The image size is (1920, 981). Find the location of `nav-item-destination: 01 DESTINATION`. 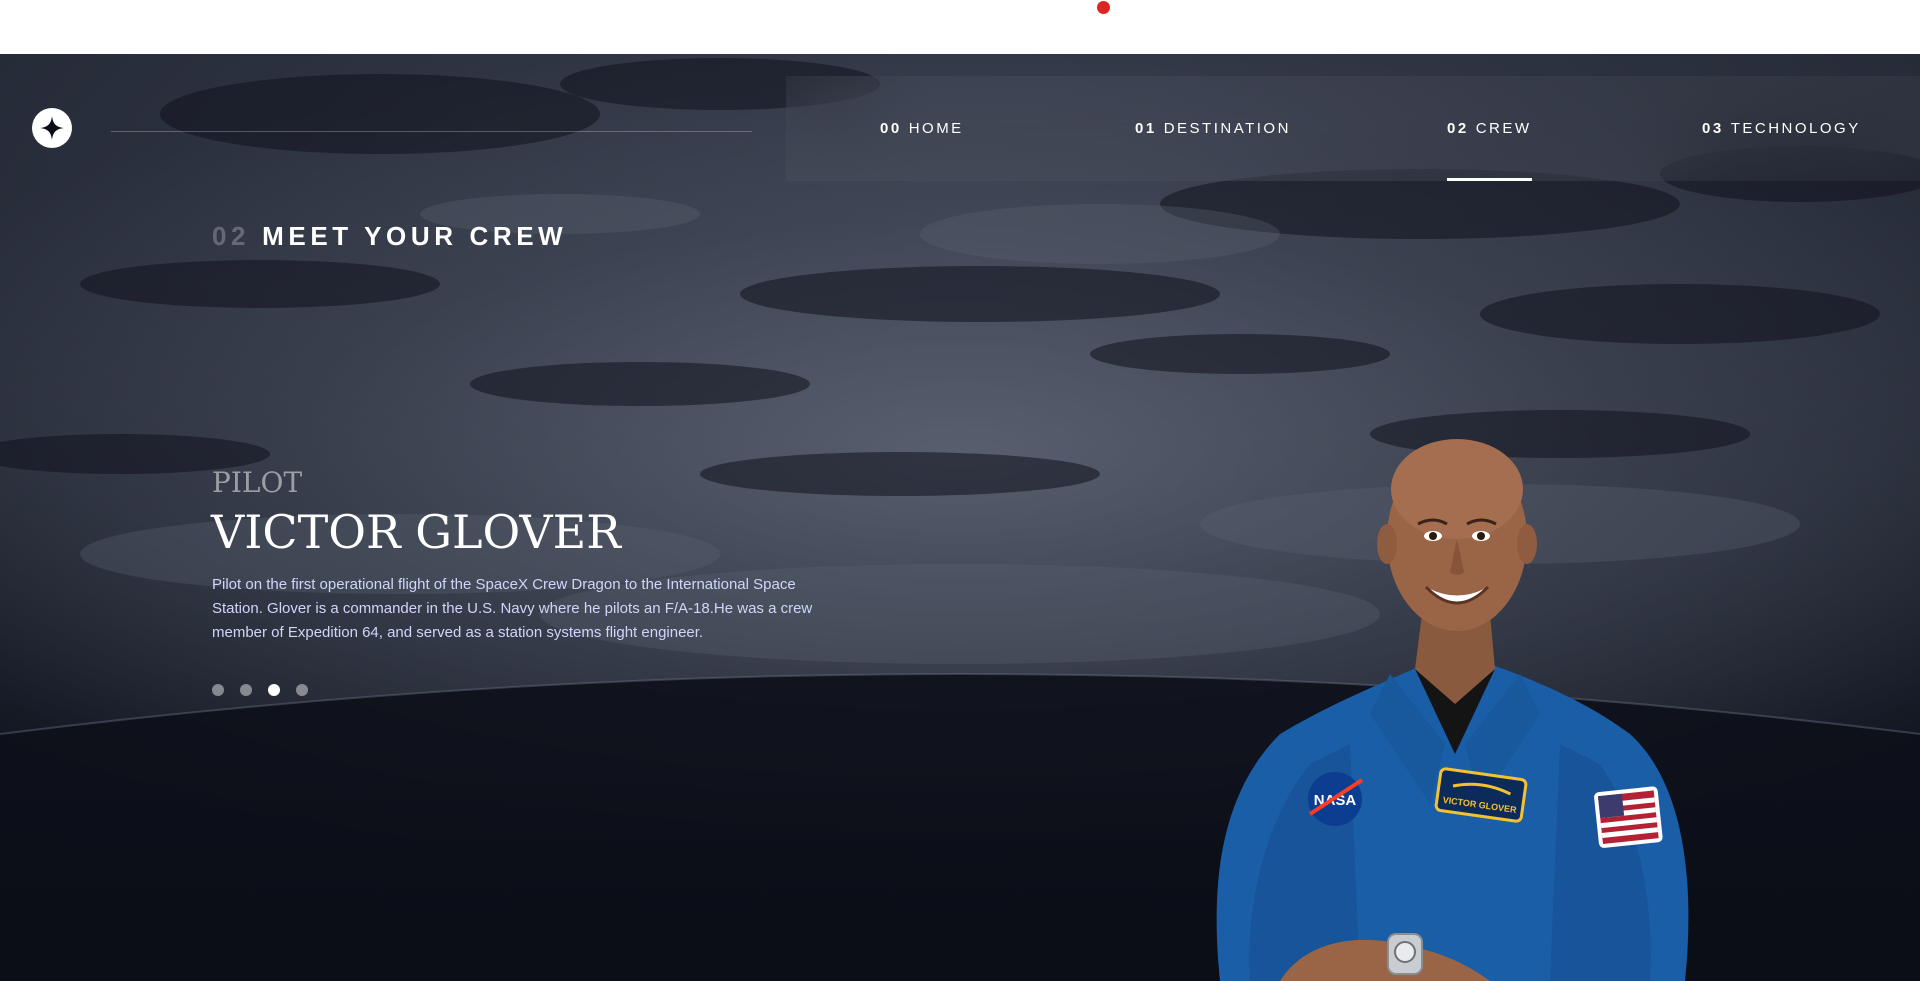

nav-item-destination: 01 DESTINATION is located at coordinates (1213, 128).